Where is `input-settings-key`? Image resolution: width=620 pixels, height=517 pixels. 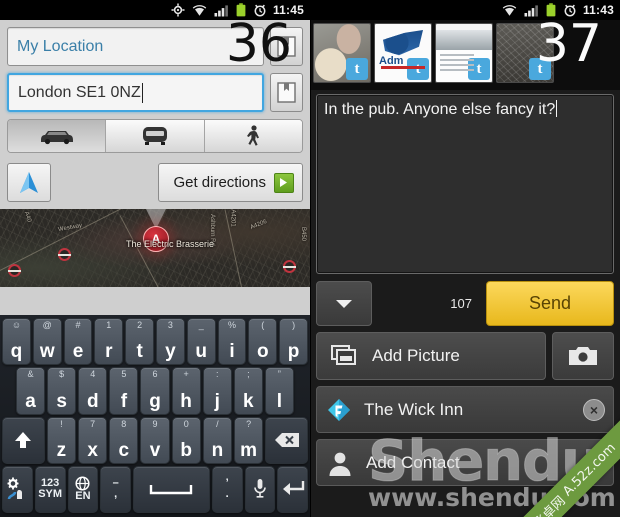 input-settings-key is located at coordinates (17, 489).